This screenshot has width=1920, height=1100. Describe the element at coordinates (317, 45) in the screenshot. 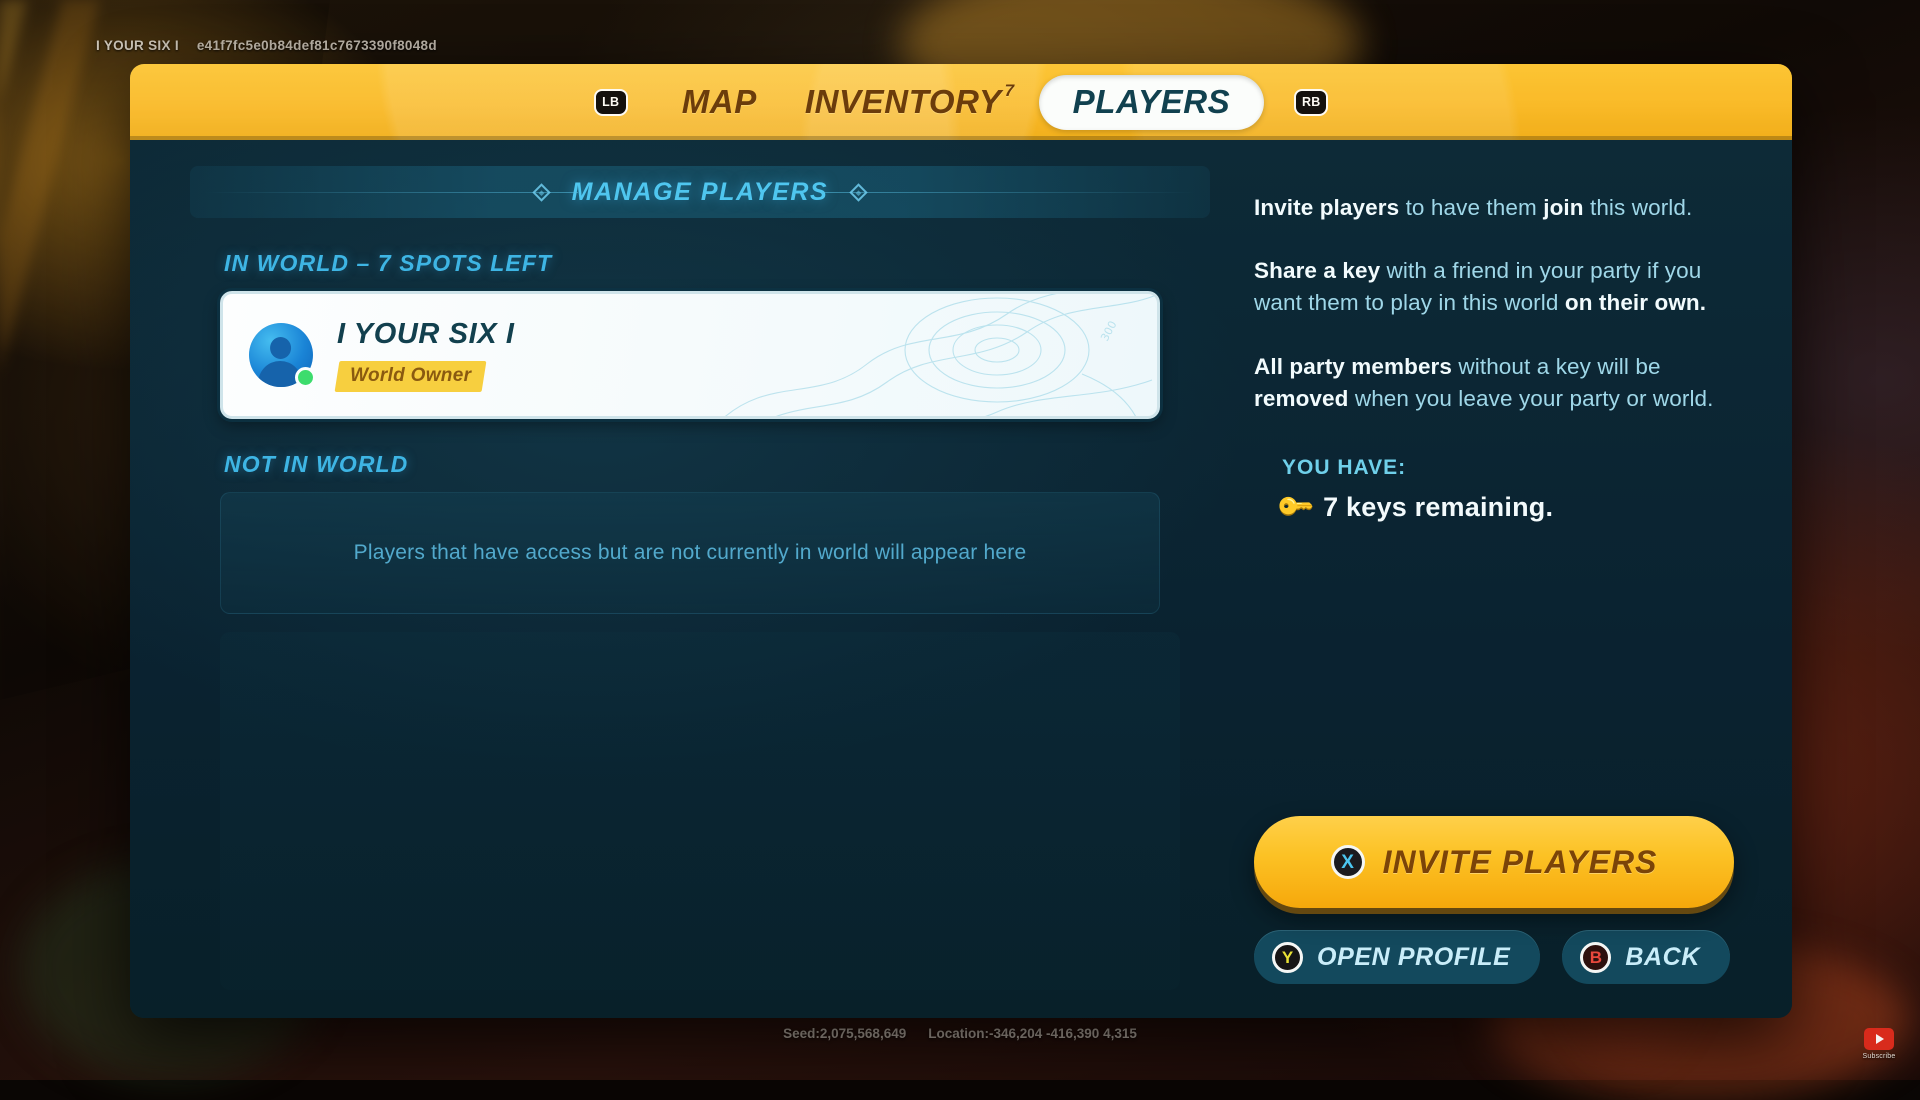

I see `gamertag-hash: e41f7fc5e0b84def81c7673390f8048d` at that location.